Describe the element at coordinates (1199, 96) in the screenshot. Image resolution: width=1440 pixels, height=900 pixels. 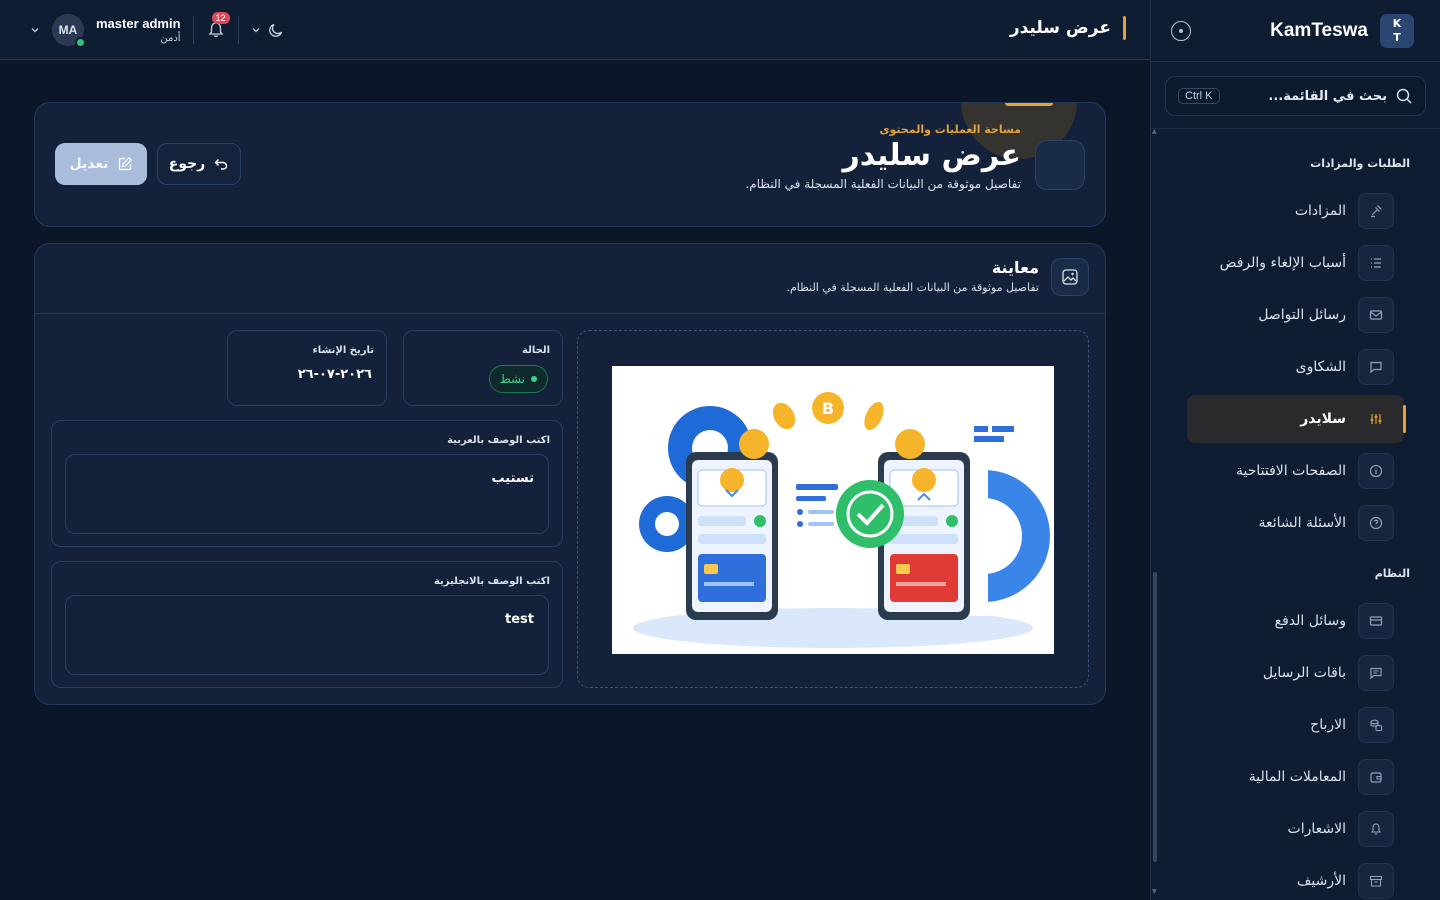
I see `search-shortcut: Ctrl K` at that location.